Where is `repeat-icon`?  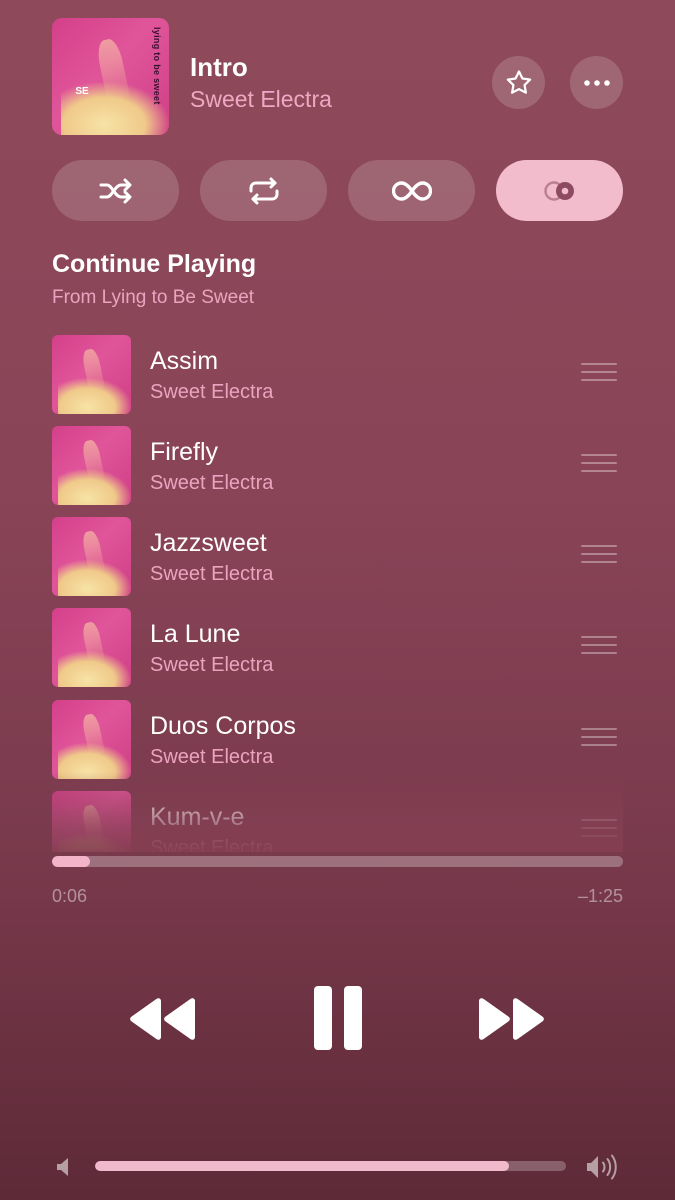 repeat-icon is located at coordinates (263, 190).